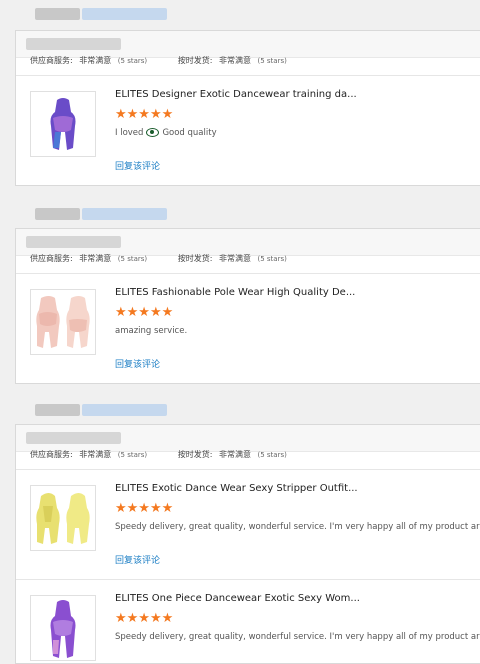 The height and width of the screenshot is (664, 480). Describe the element at coordinates (189, 133) in the screenshot. I see `comment-text-b: Good quality` at that location.